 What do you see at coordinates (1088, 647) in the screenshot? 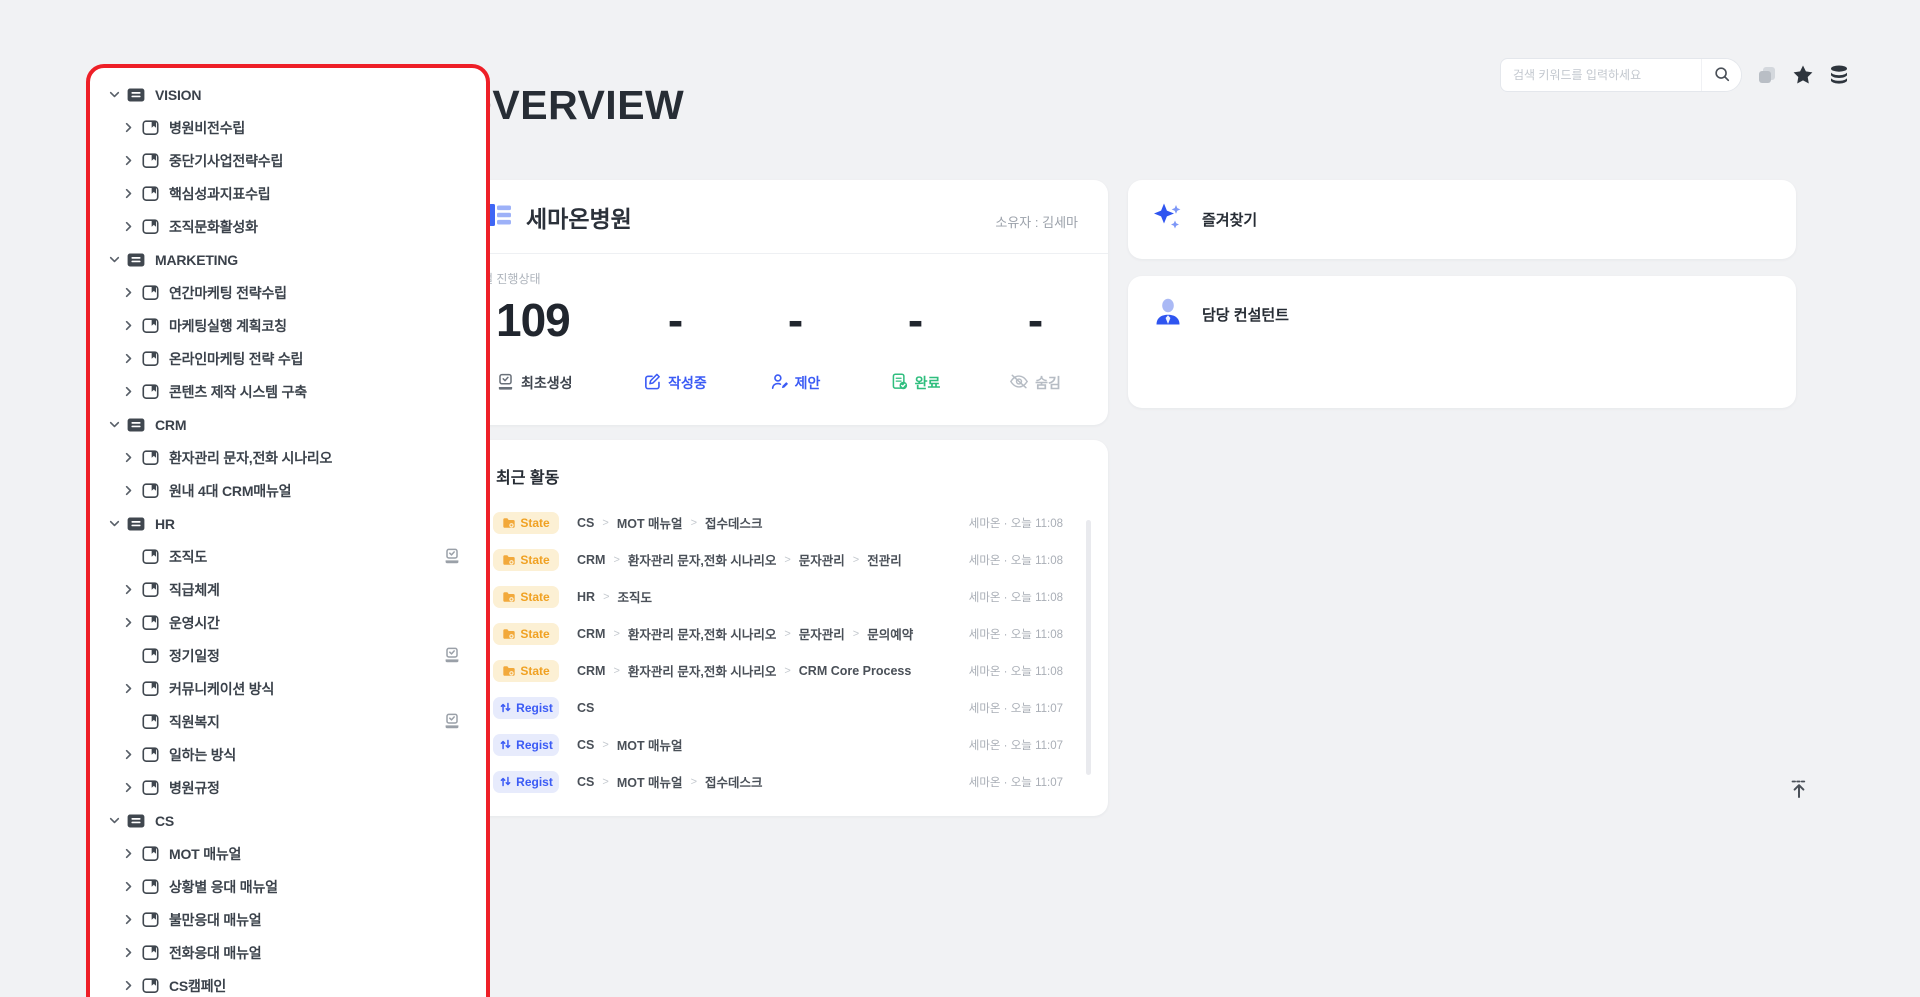
I see `activity-scrollbar` at bounding box center [1088, 647].